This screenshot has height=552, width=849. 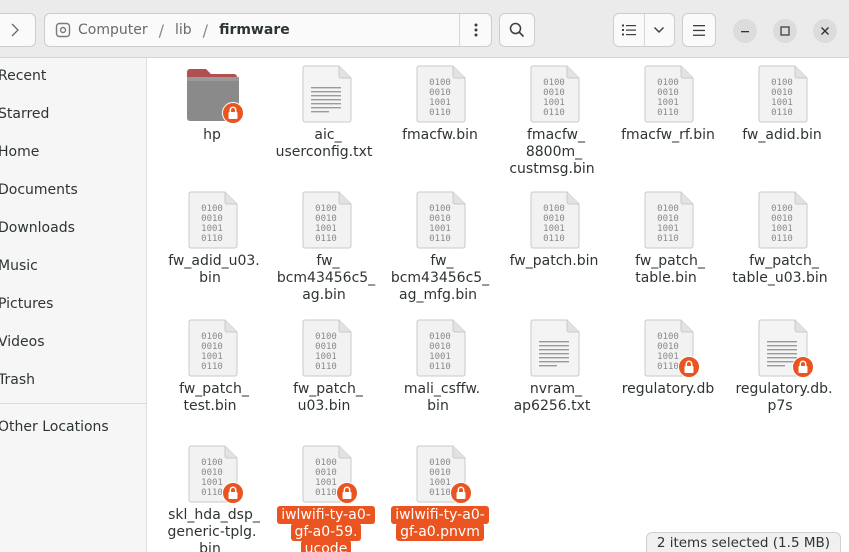 I want to click on path-segment-computer: Computer, so click(x=113, y=30).